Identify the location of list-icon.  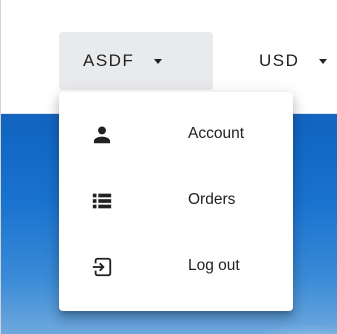
(102, 201).